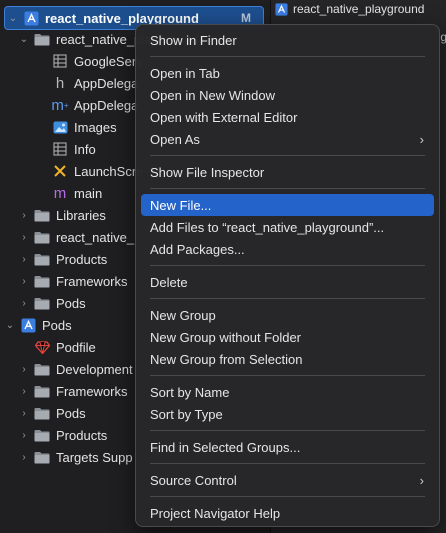 This screenshot has width=446, height=533. Describe the element at coordinates (287, 315) in the screenshot. I see `menu-item-new-group: New Group` at that location.